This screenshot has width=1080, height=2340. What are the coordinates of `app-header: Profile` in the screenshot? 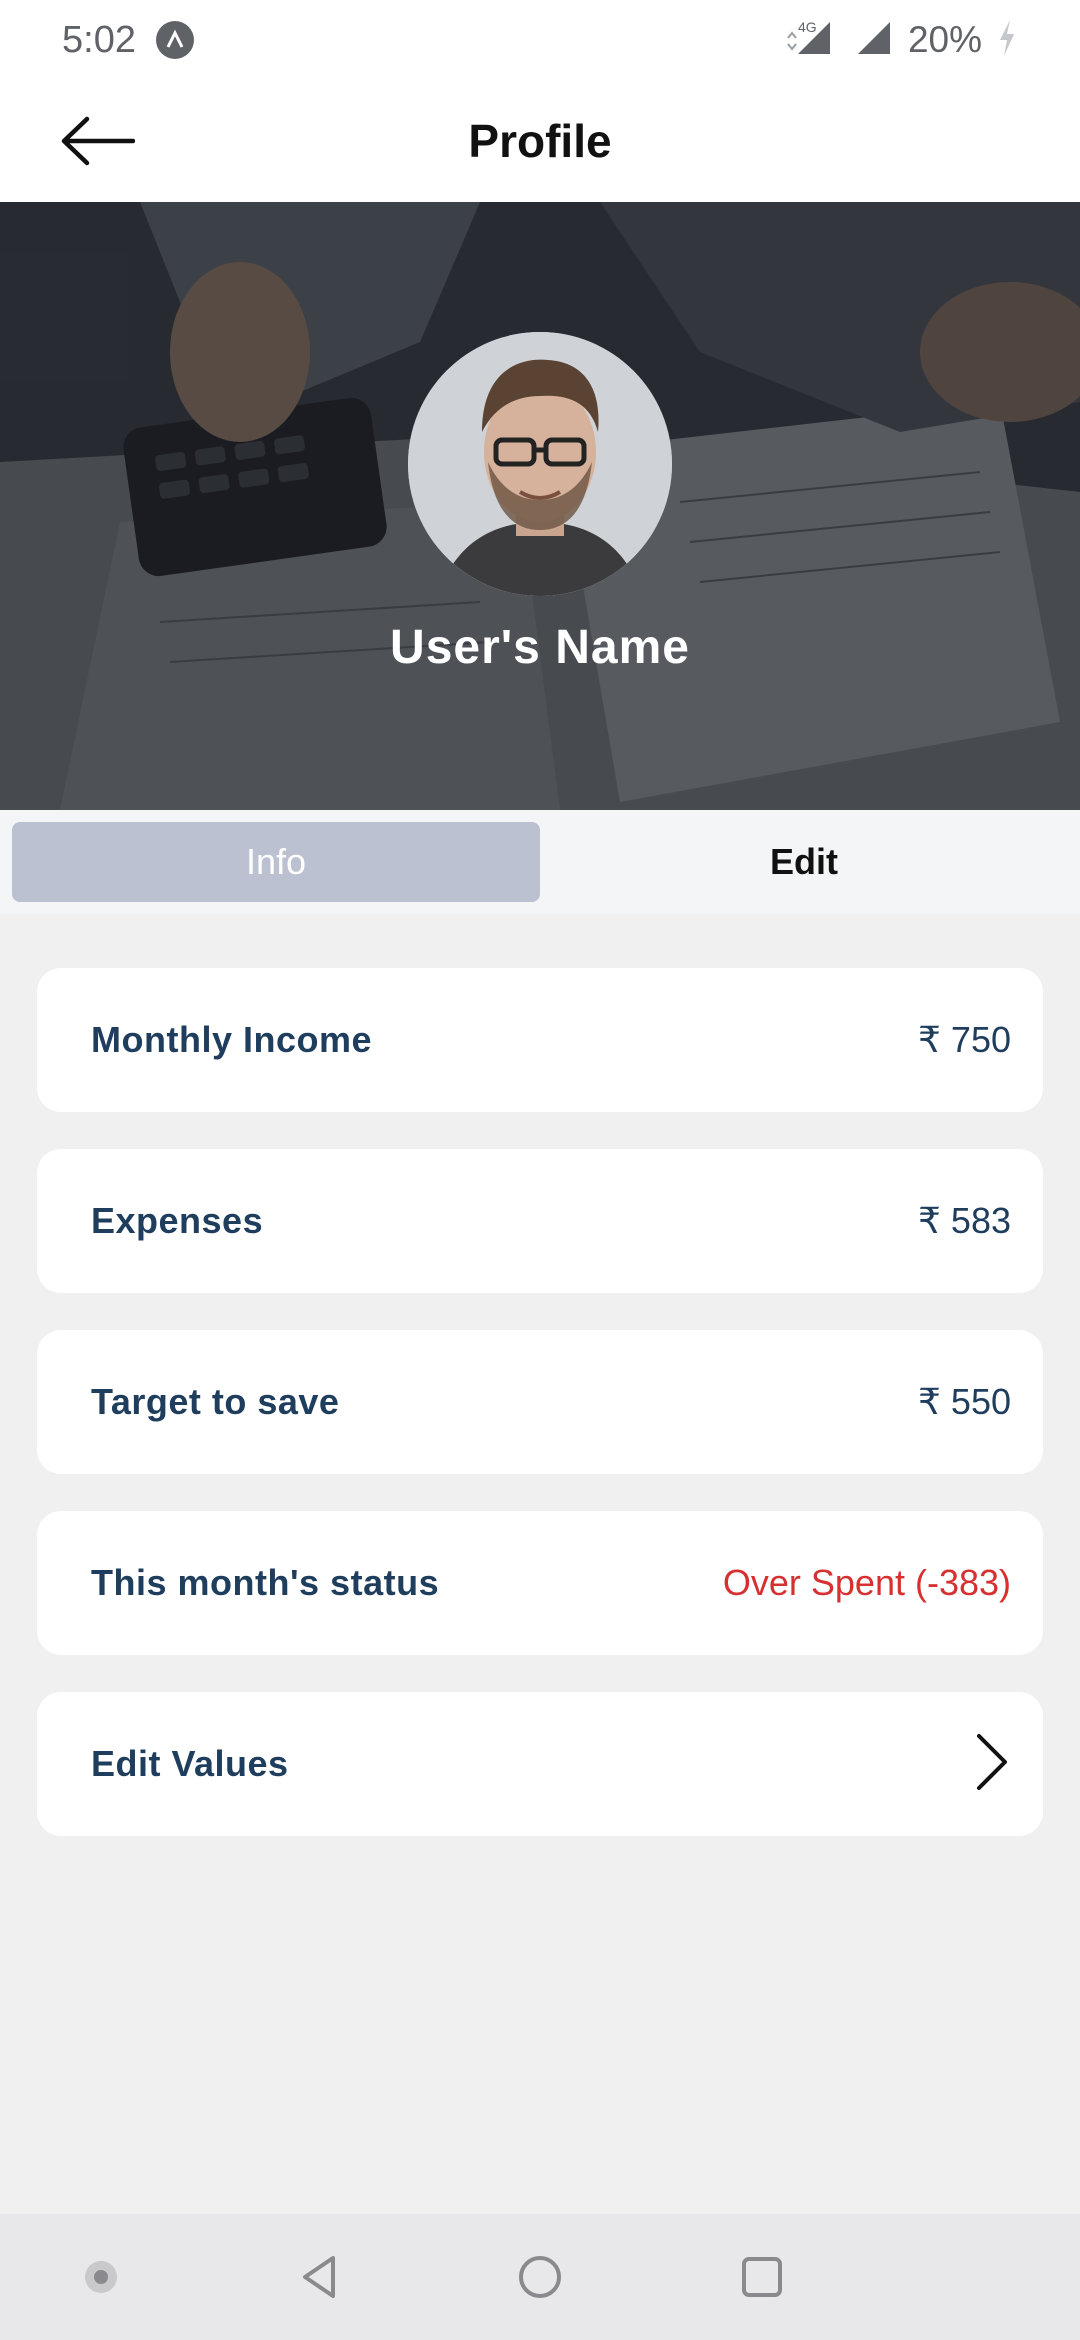 It's located at (540, 141).